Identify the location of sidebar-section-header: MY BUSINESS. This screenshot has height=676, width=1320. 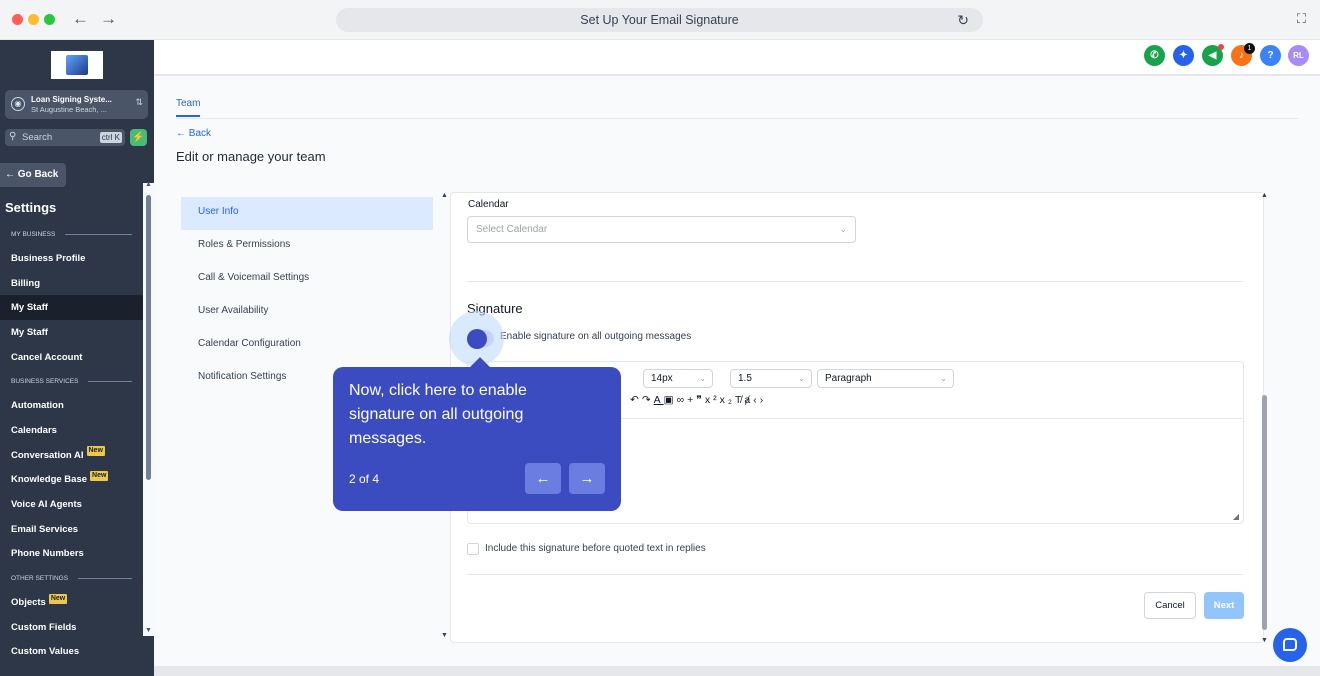
(71, 234).